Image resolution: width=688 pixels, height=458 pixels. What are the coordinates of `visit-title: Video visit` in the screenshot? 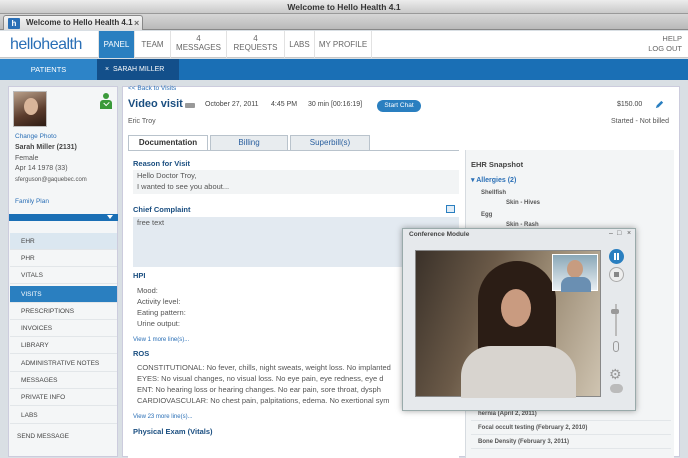 It's located at (155, 104).